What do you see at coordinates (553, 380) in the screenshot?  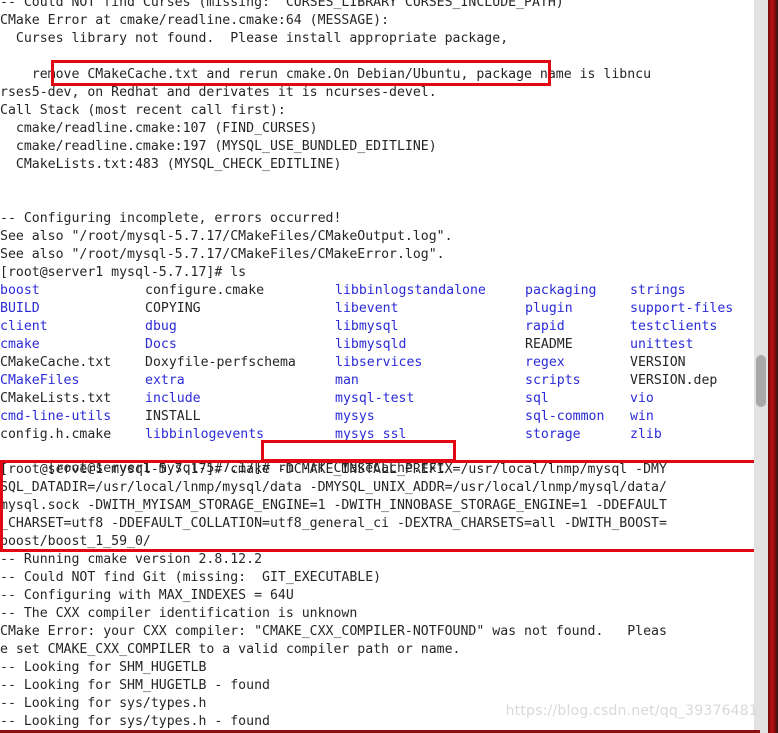 I see `ls-entry: scripts` at bounding box center [553, 380].